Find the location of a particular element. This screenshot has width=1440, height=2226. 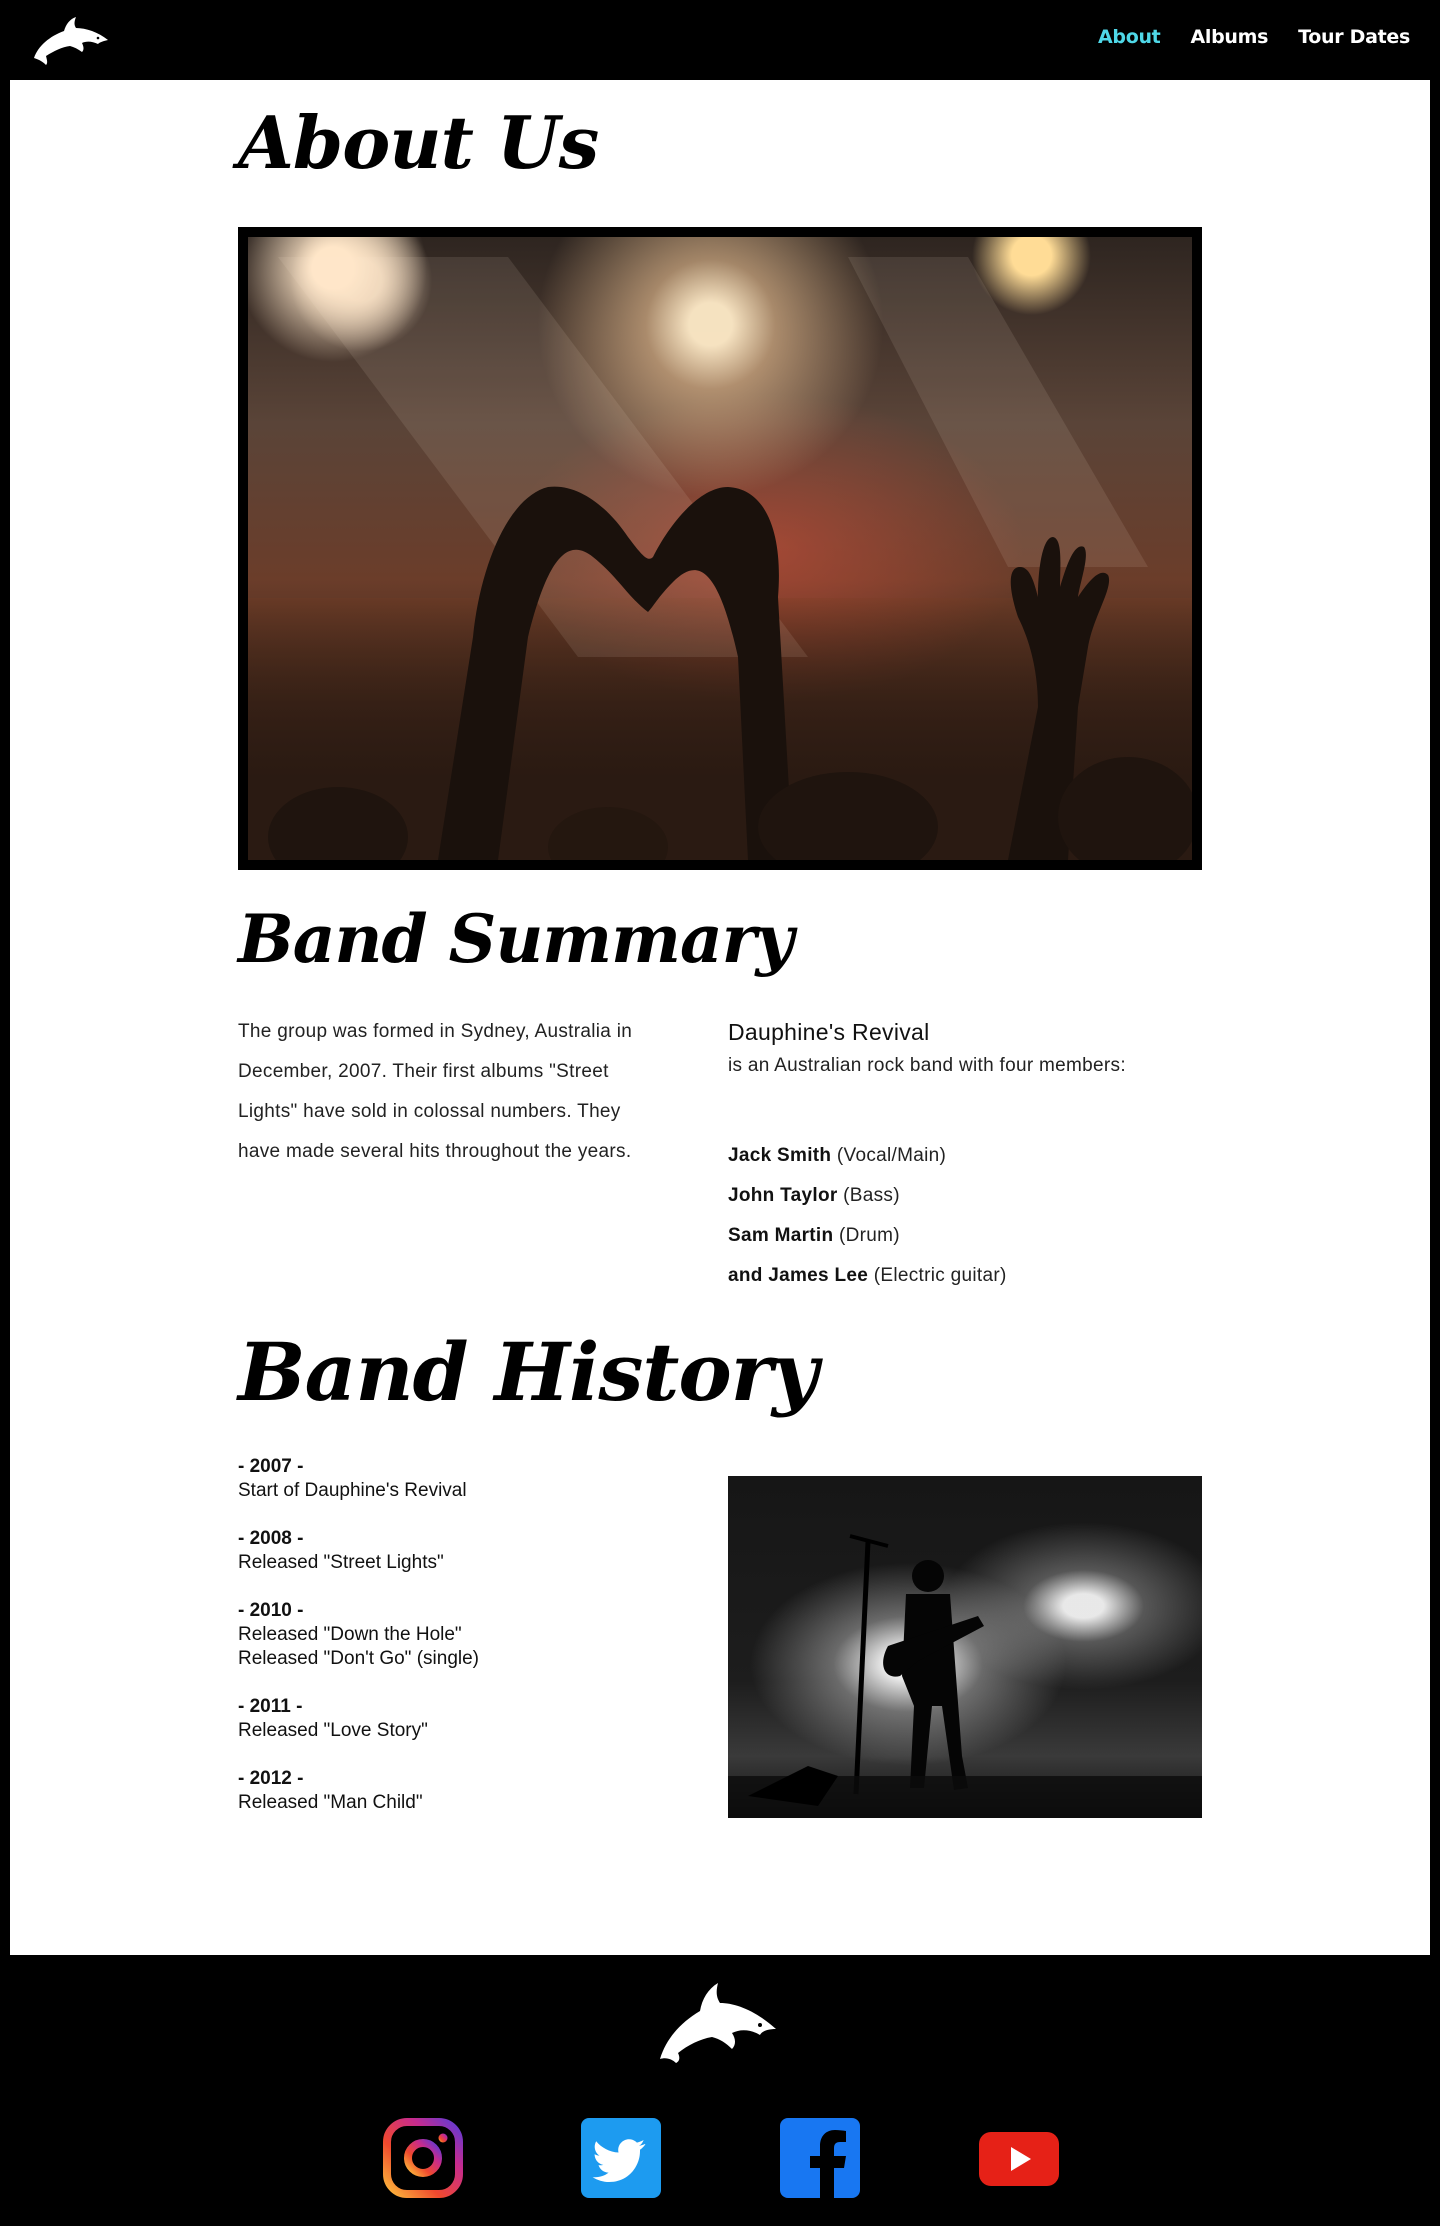

member-item: Sam Martin (Drum) is located at coordinates (965, 1236).